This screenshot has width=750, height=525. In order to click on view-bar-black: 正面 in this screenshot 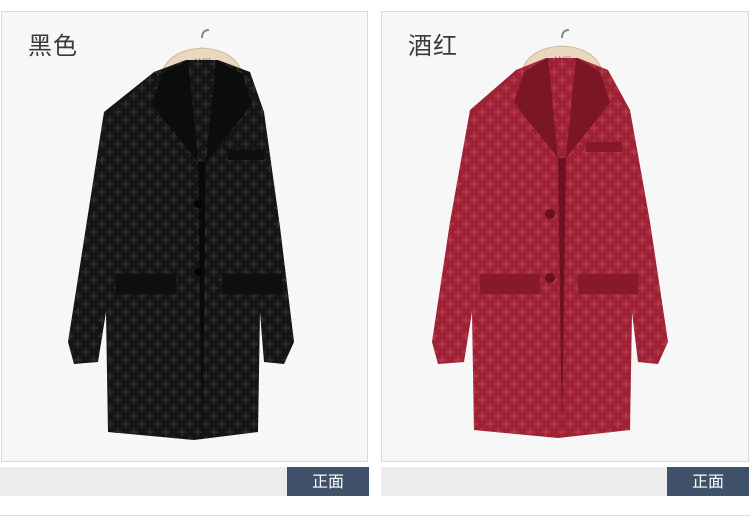, I will do `click(184, 481)`.